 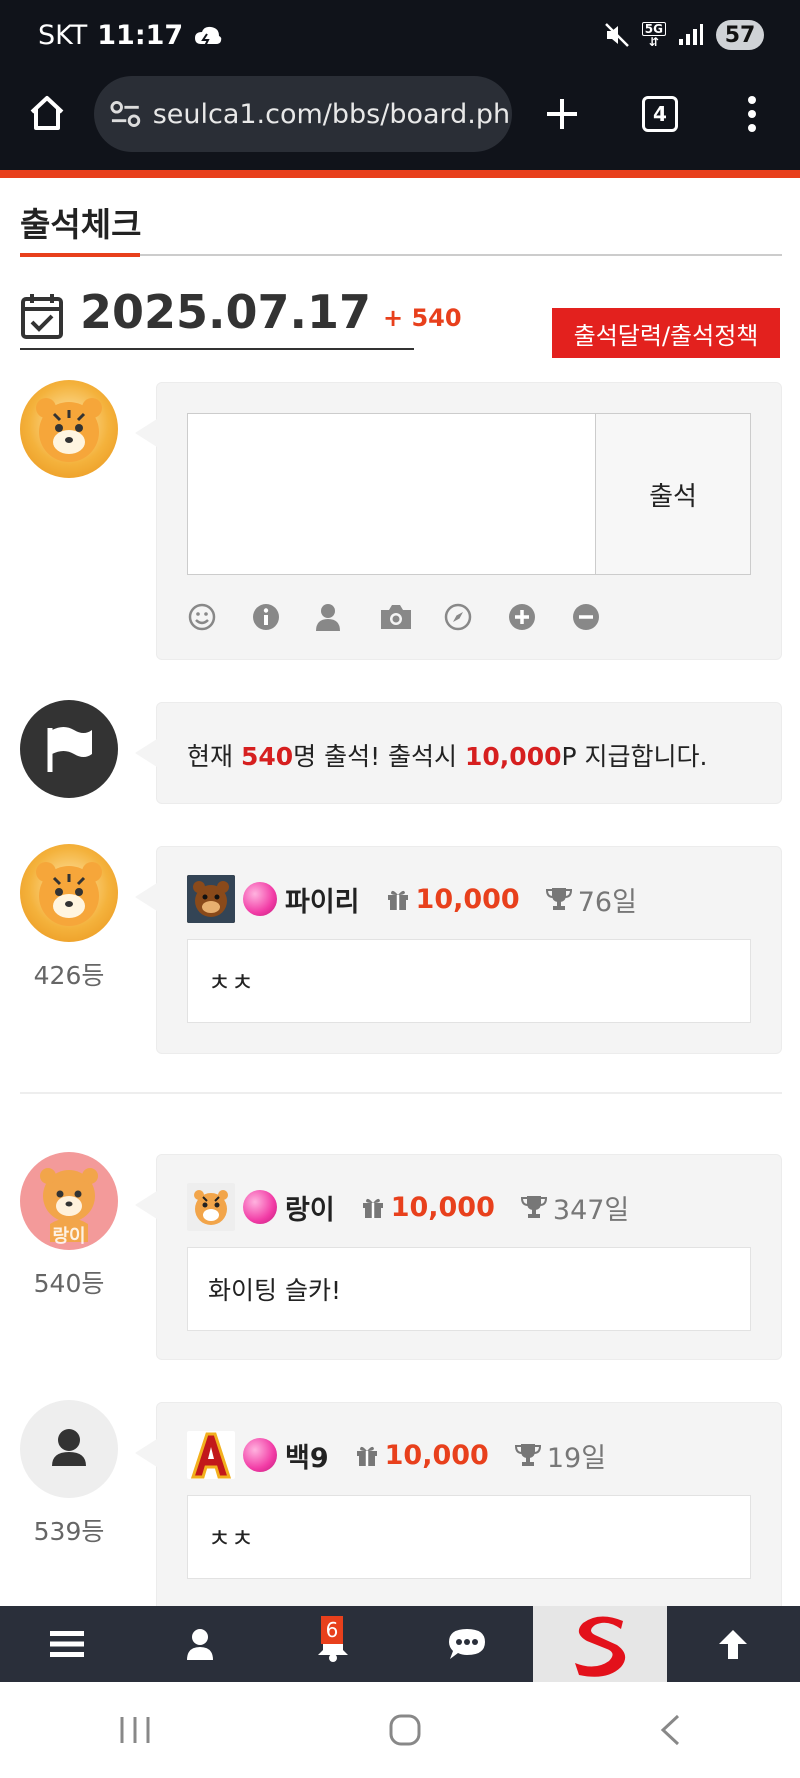 I want to click on attendance-date: 2025.07.17, so click(x=226, y=312).